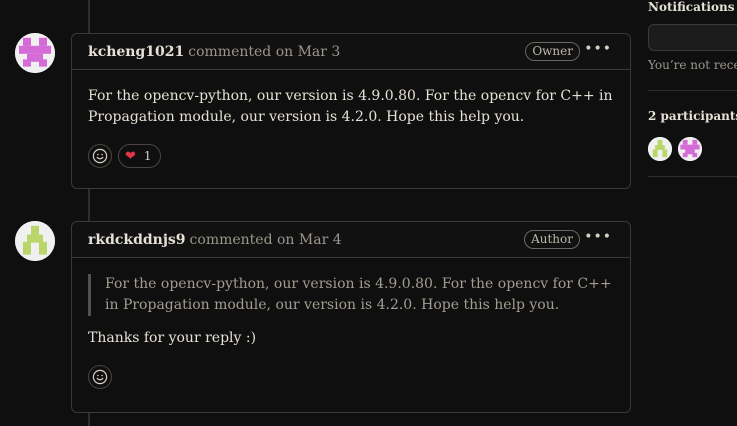  Describe the element at coordinates (172, 338) in the screenshot. I see `comment-text: Thanks for your reply :)` at that location.